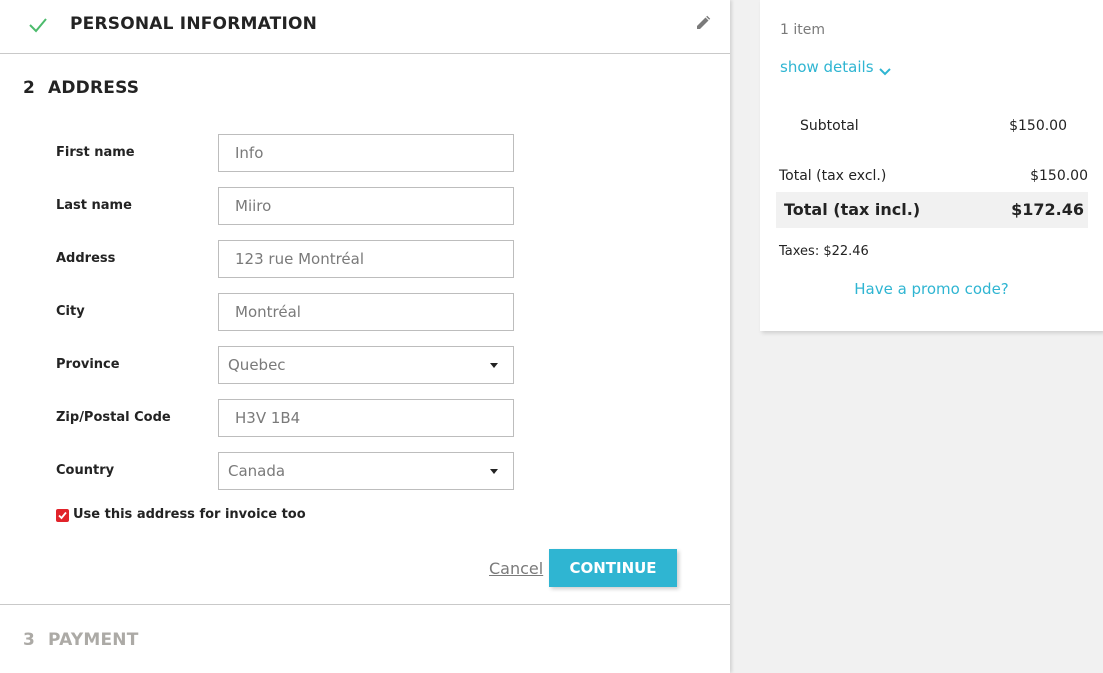 This screenshot has height=673, width=1103. I want to click on step-title: Payment, so click(93, 640).